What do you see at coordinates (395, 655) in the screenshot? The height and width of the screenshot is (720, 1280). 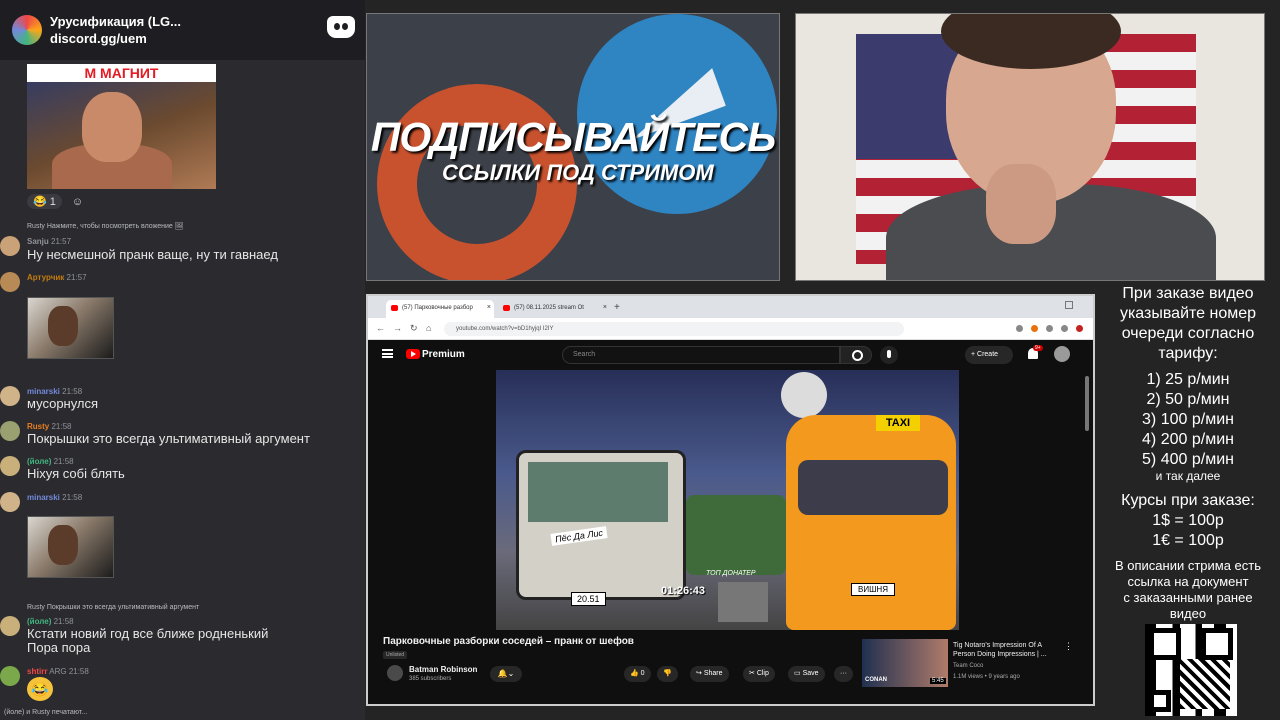 I see `visibility-badge: Unlisted` at bounding box center [395, 655].